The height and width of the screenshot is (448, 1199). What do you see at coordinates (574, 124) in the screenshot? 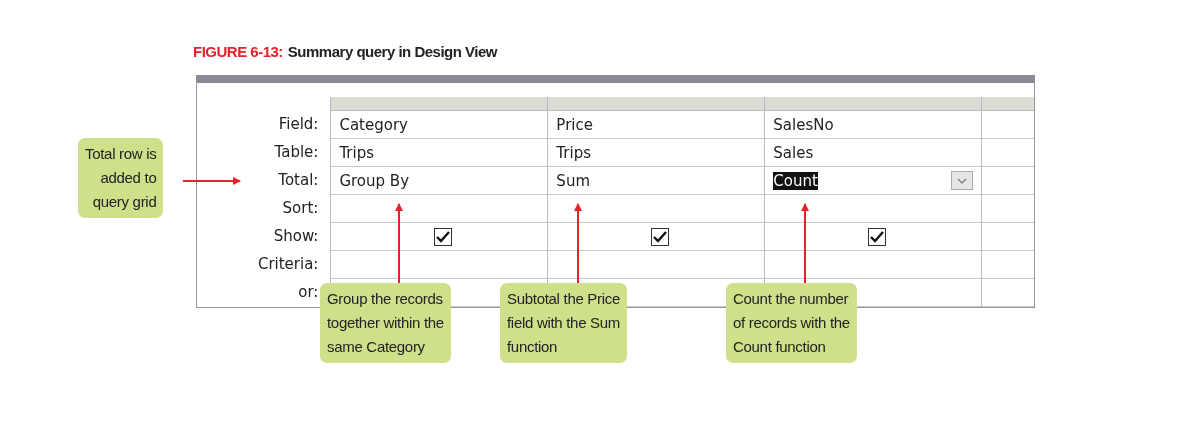
I see `table-cell: Price` at bounding box center [574, 124].